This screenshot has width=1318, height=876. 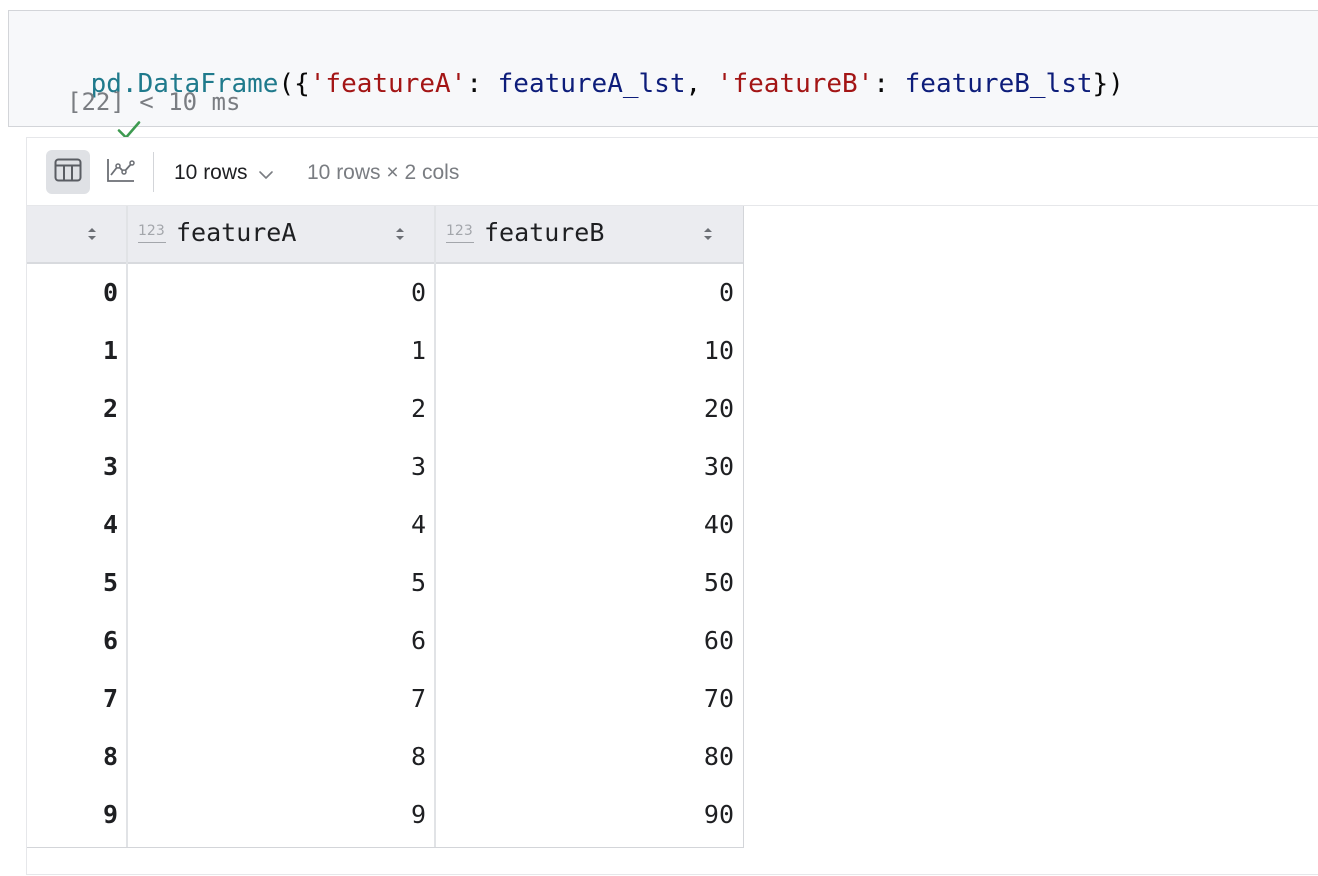 I want to click on table-row: 1 1 10, so click(x=385, y=351).